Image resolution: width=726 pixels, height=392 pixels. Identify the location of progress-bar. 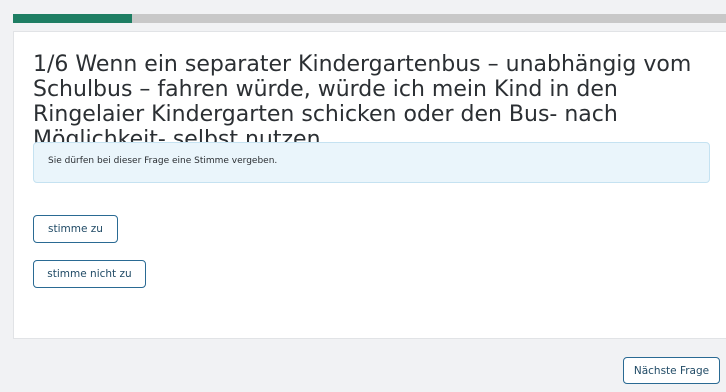
(369, 18).